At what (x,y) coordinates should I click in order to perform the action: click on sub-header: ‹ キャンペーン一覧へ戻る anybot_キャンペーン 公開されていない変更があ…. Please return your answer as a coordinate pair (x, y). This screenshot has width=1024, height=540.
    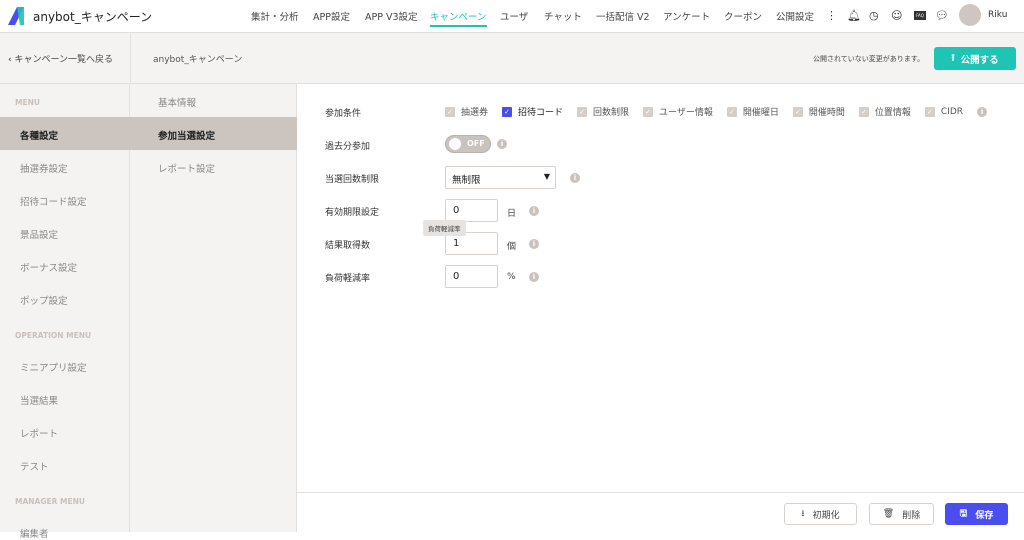
    Looking at the image, I should click on (512, 58).